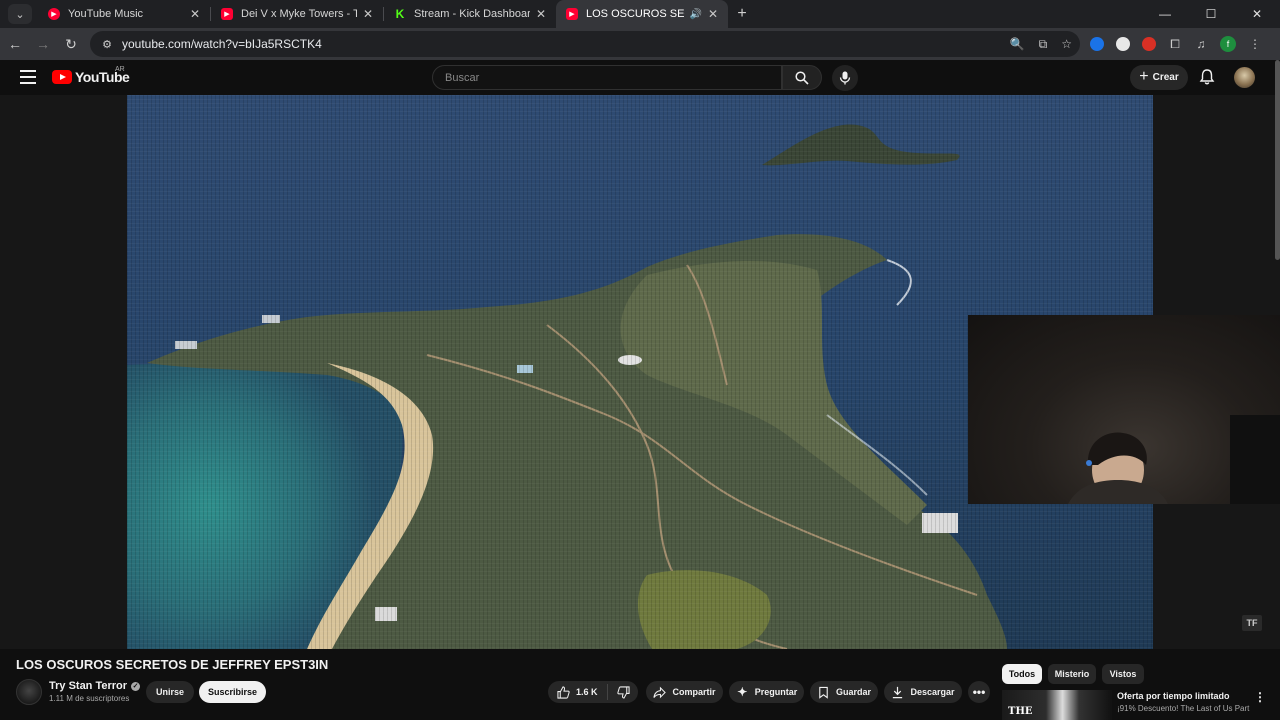 The height and width of the screenshot is (720, 1280). What do you see at coordinates (1228, 44) in the screenshot?
I see `profile-avatar: f` at bounding box center [1228, 44].